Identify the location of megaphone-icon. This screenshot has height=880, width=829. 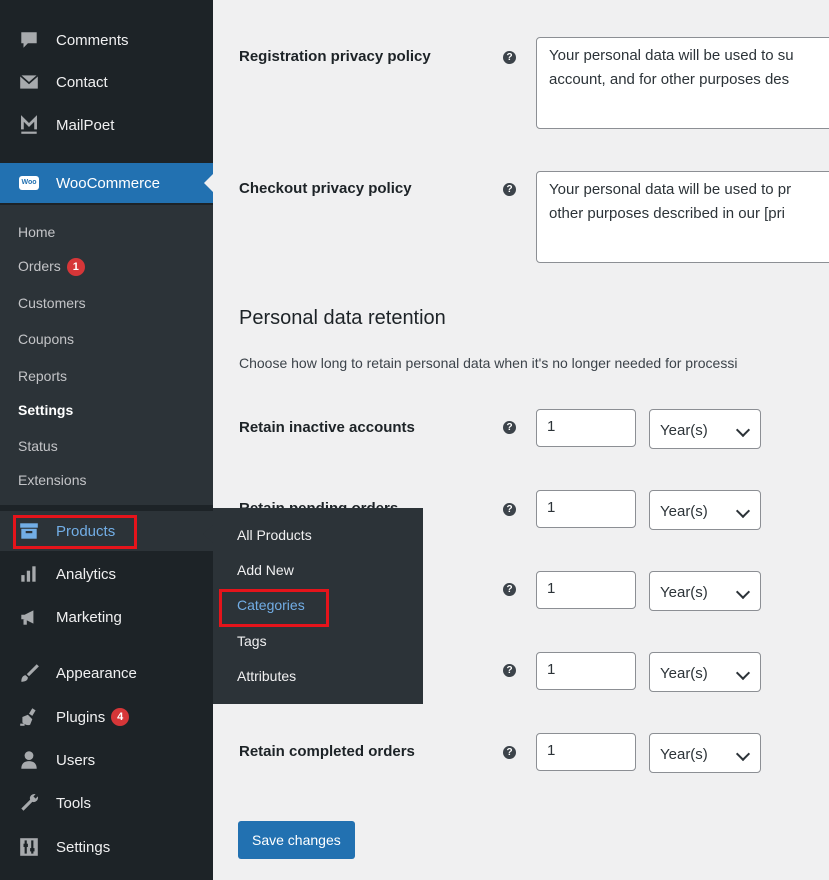
(29, 617).